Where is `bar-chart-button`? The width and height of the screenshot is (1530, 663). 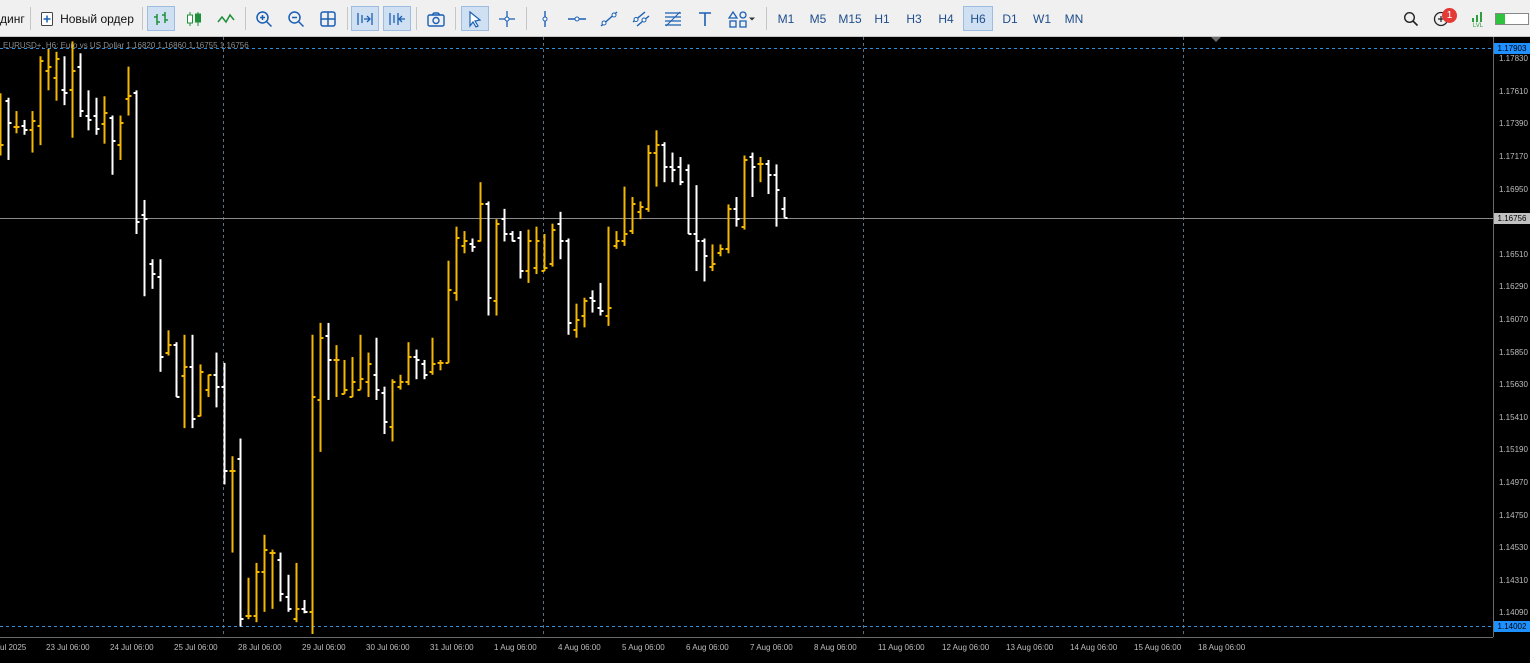 bar-chart-button is located at coordinates (161, 18).